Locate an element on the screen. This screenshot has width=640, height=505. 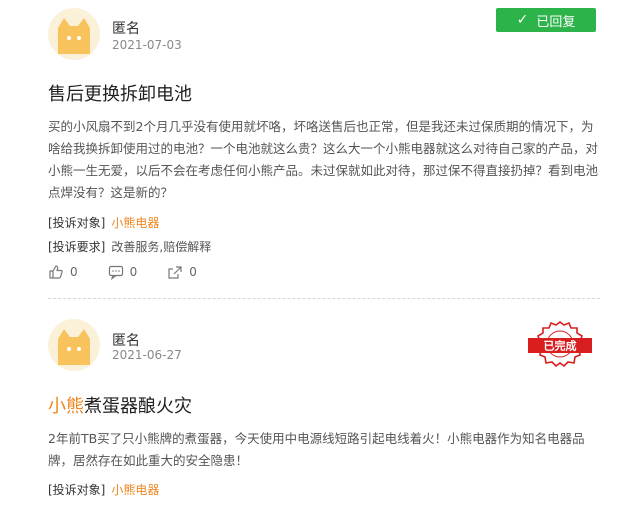
like-count: 0 is located at coordinates (74, 272).